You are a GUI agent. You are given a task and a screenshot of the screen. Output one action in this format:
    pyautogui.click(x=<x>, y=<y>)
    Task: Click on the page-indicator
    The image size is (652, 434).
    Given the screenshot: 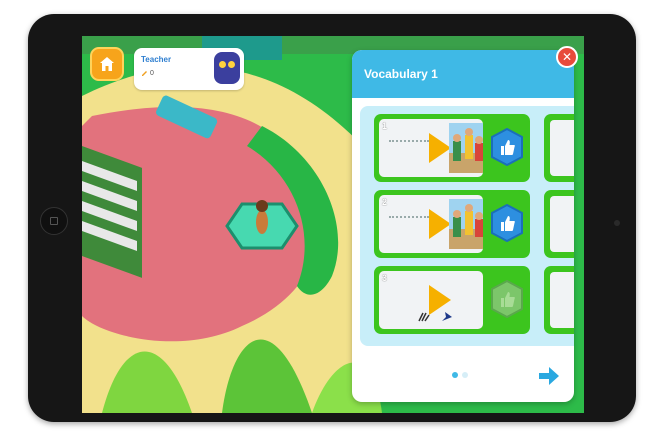 What is the action you would take?
    pyautogui.click(x=460, y=375)
    